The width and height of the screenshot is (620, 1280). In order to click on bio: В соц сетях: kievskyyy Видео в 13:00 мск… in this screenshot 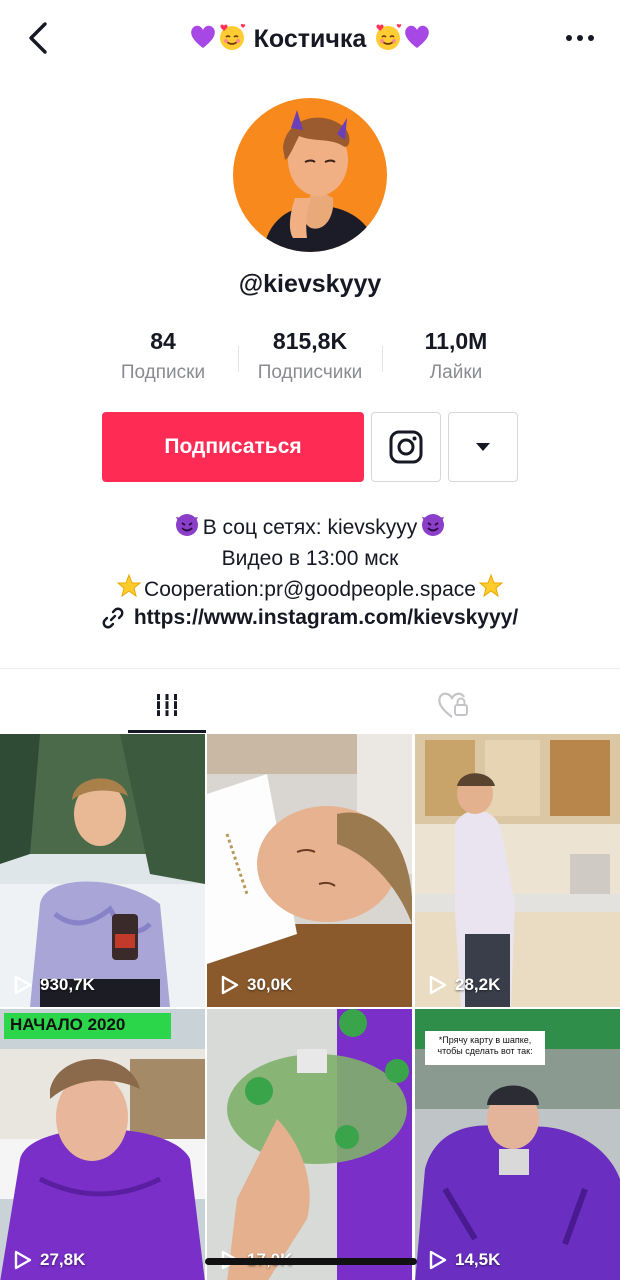, I will do `click(310, 559)`.